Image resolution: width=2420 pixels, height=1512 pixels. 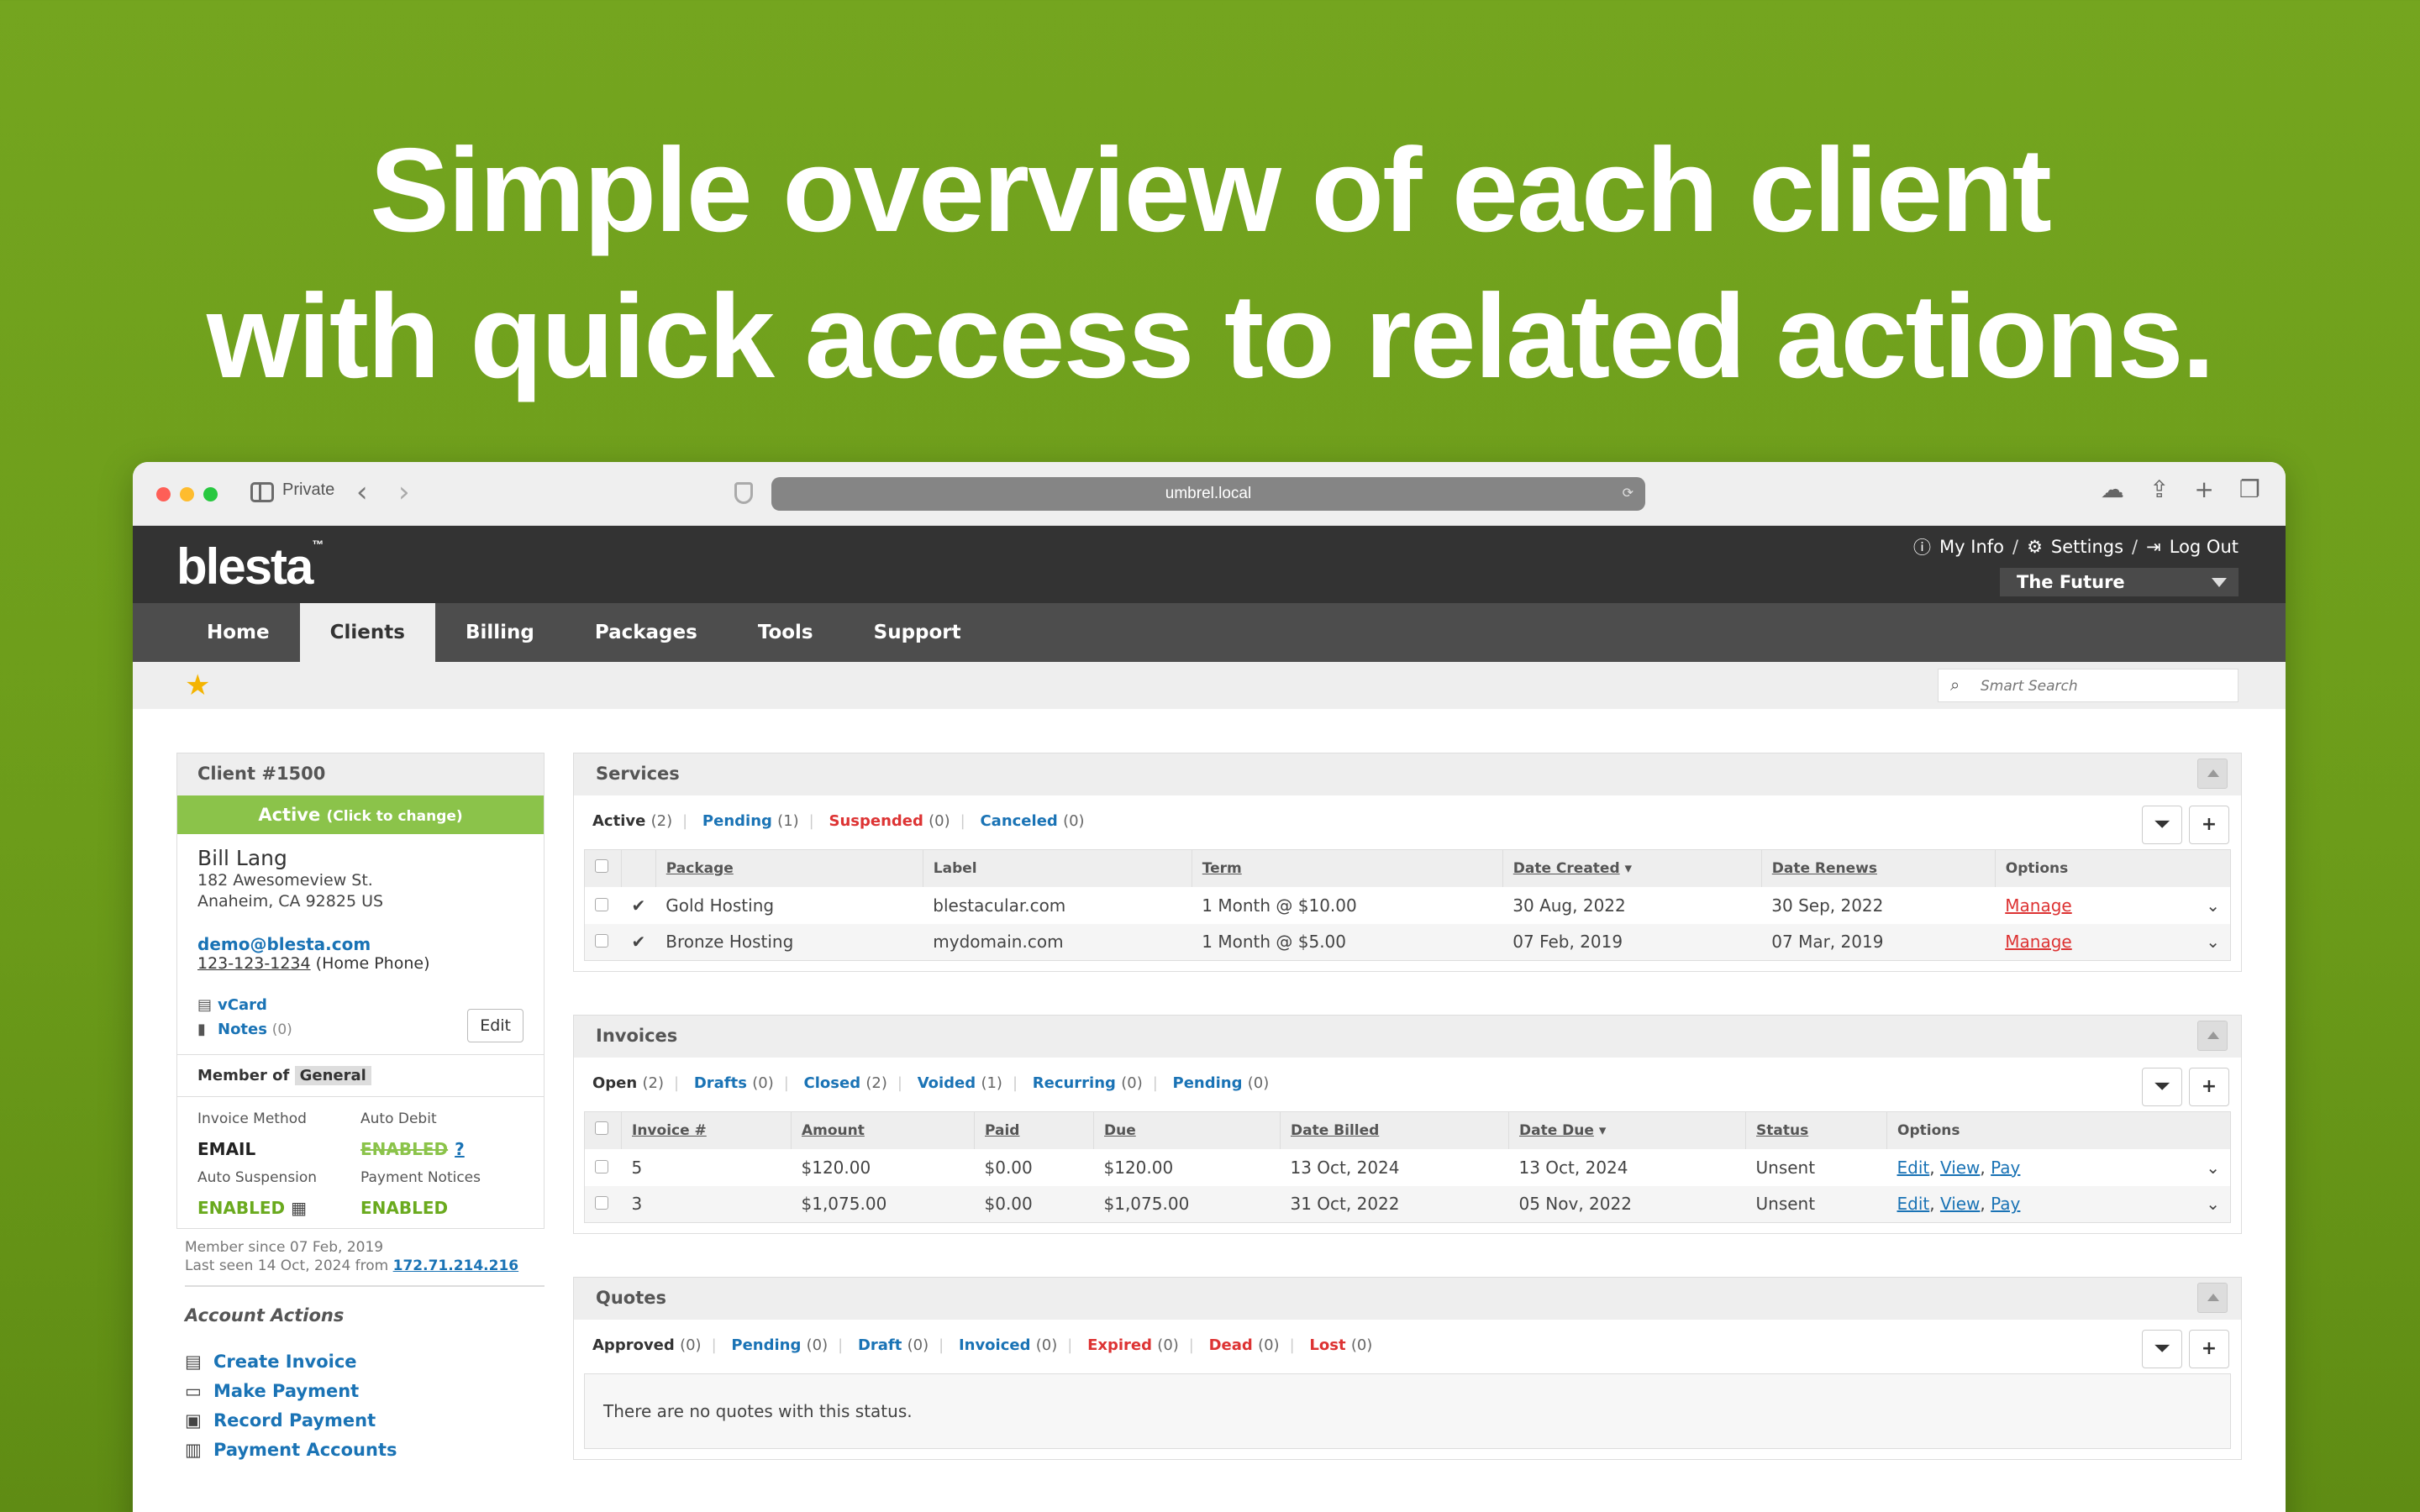 What do you see at coordinates (1187, 1130) in the screenshot?
I see `column-due: Due` at bounding box center [1187, 1130].